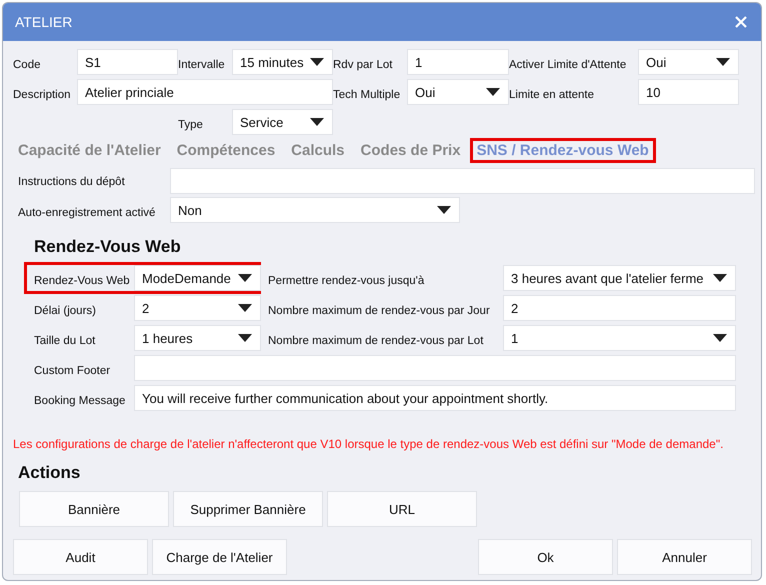  Describe the element at coordinates (347, 282) in the screenshot. I see `field-label: Permettre rendez-vous jusqu'à` at that location.